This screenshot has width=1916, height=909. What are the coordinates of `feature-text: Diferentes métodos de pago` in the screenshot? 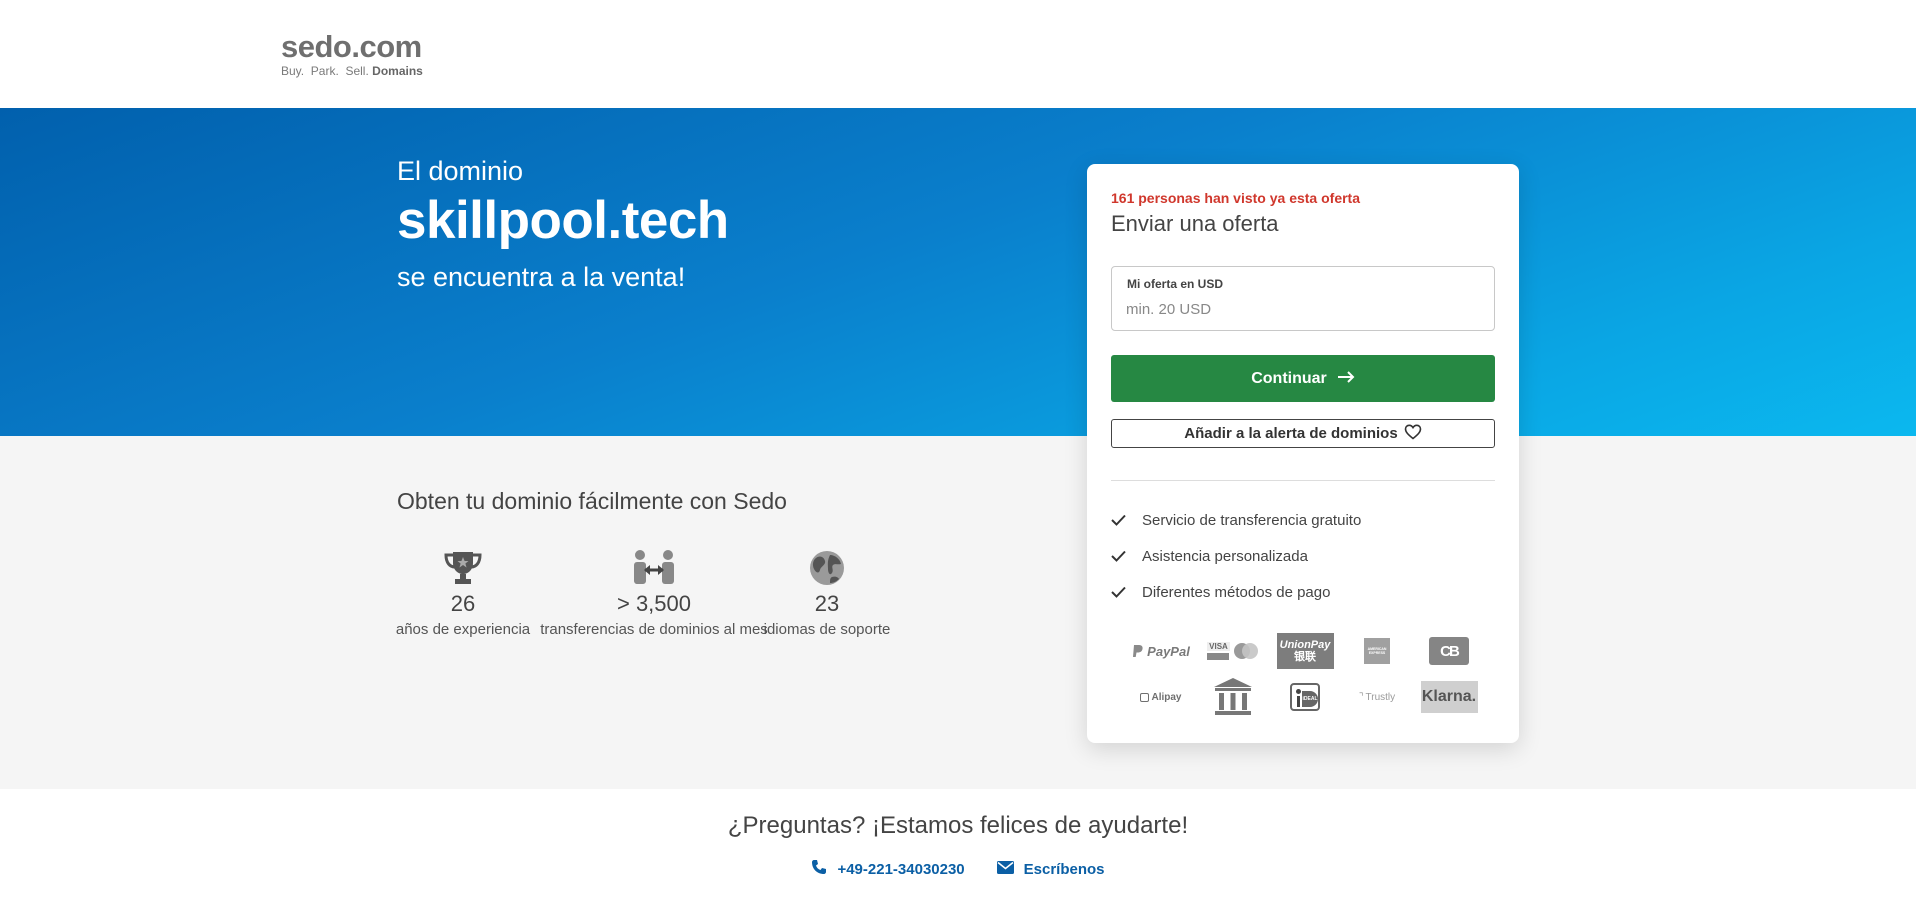 It's located at (1236, 592).